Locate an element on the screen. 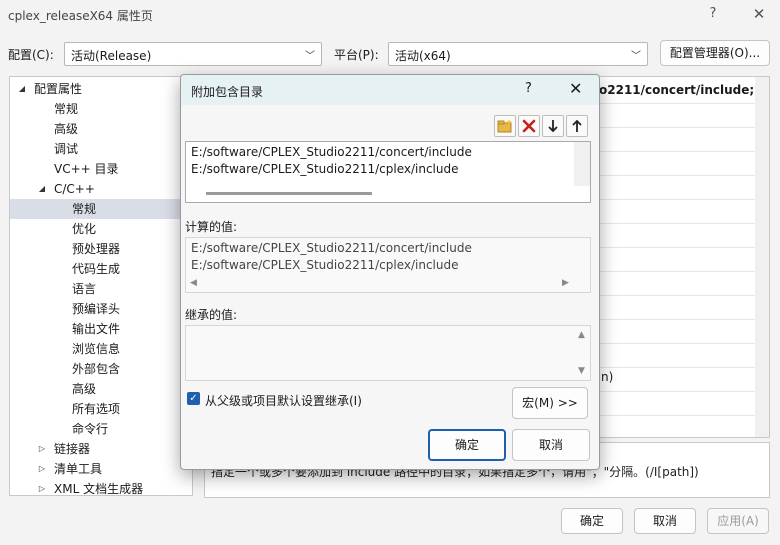  inherited-values-label: 继承的值: is located at coordinates (211, 315).